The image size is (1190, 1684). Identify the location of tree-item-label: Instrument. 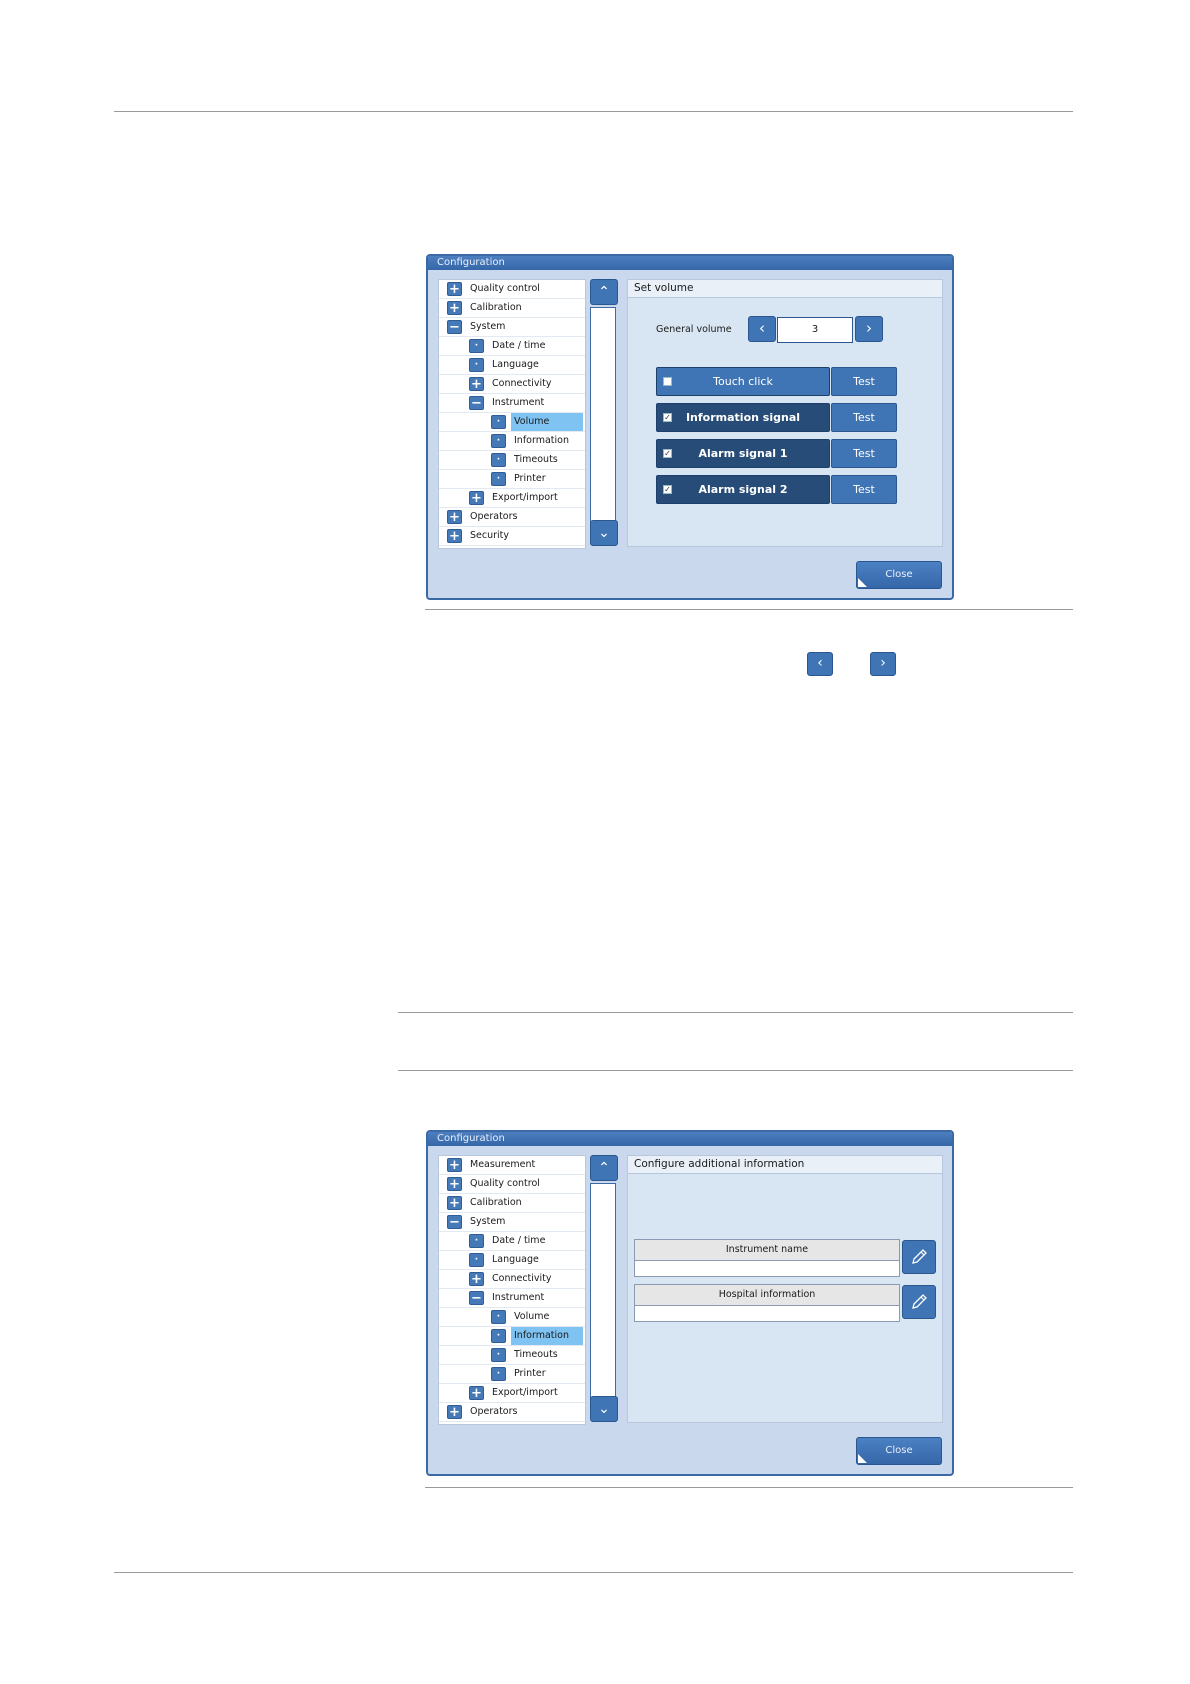
(518, 402).